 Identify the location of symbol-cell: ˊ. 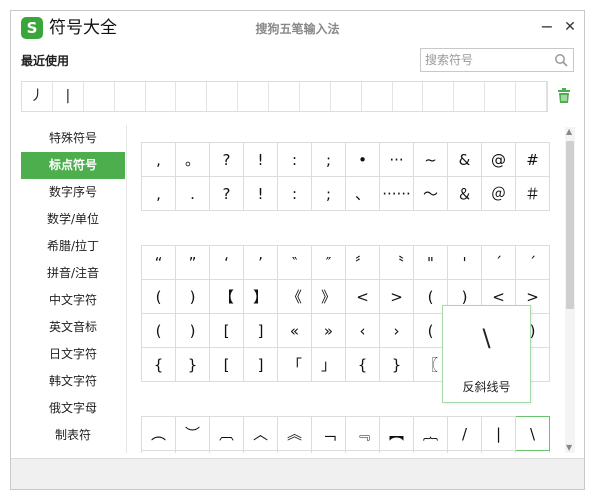
(532, 262).